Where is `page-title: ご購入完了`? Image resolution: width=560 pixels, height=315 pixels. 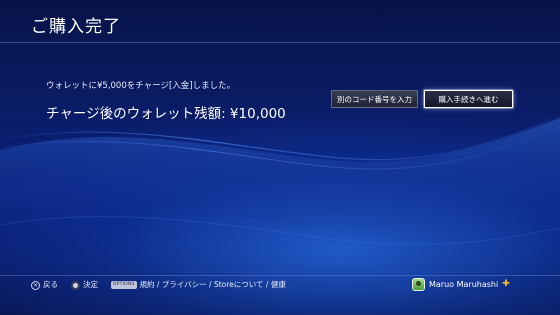
page-title: ご購入完了 is located at coordinates (76, 27).